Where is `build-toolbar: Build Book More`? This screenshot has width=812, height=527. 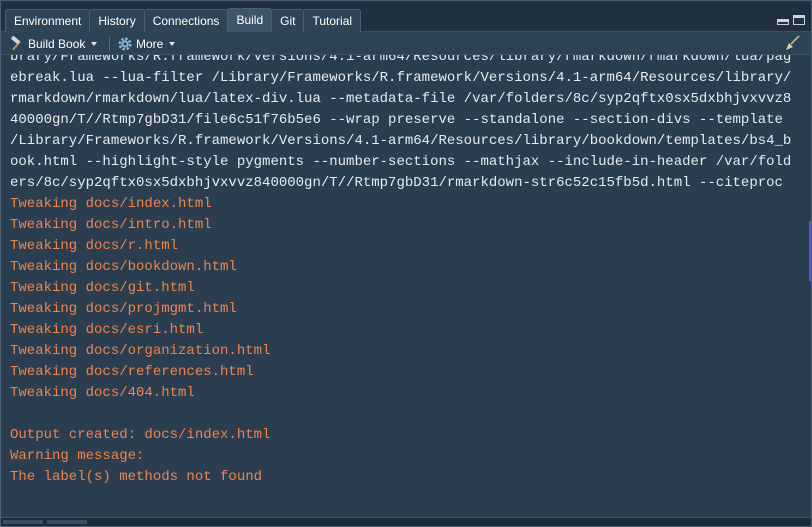 build-toolbar: Build Book More is located at coordinates (406, 43).